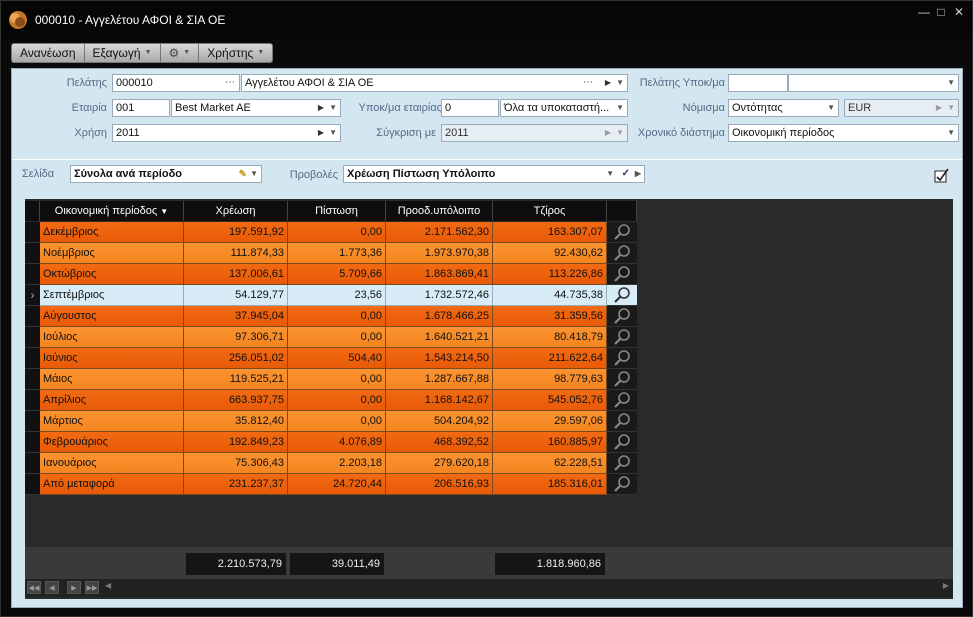 This screenshot has width=973, height=617. What do you see at coordinates (337, 274) in the screenshot?
I see `table-cell: 5.709,66` at bounding box center [337, 274].